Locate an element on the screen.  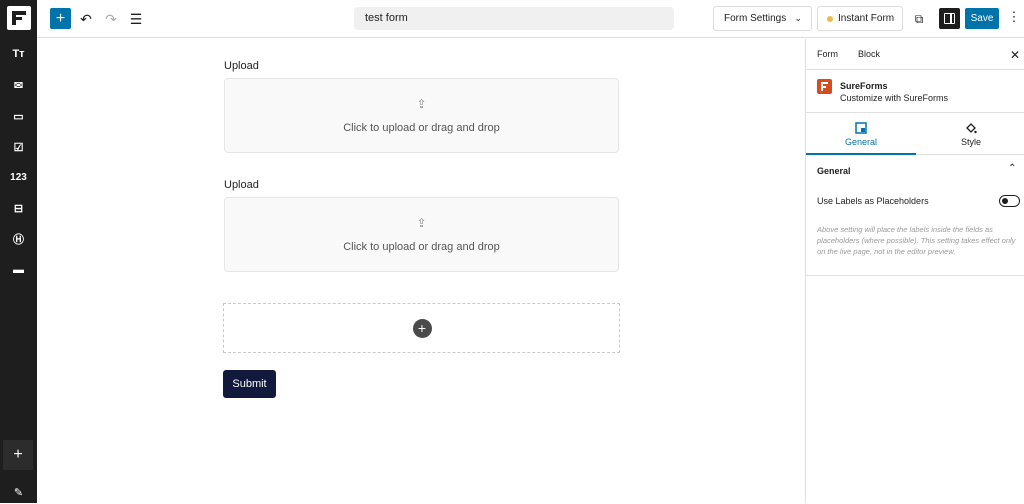
external-link-icon: ⧉ is located at coordinates (919, 19).